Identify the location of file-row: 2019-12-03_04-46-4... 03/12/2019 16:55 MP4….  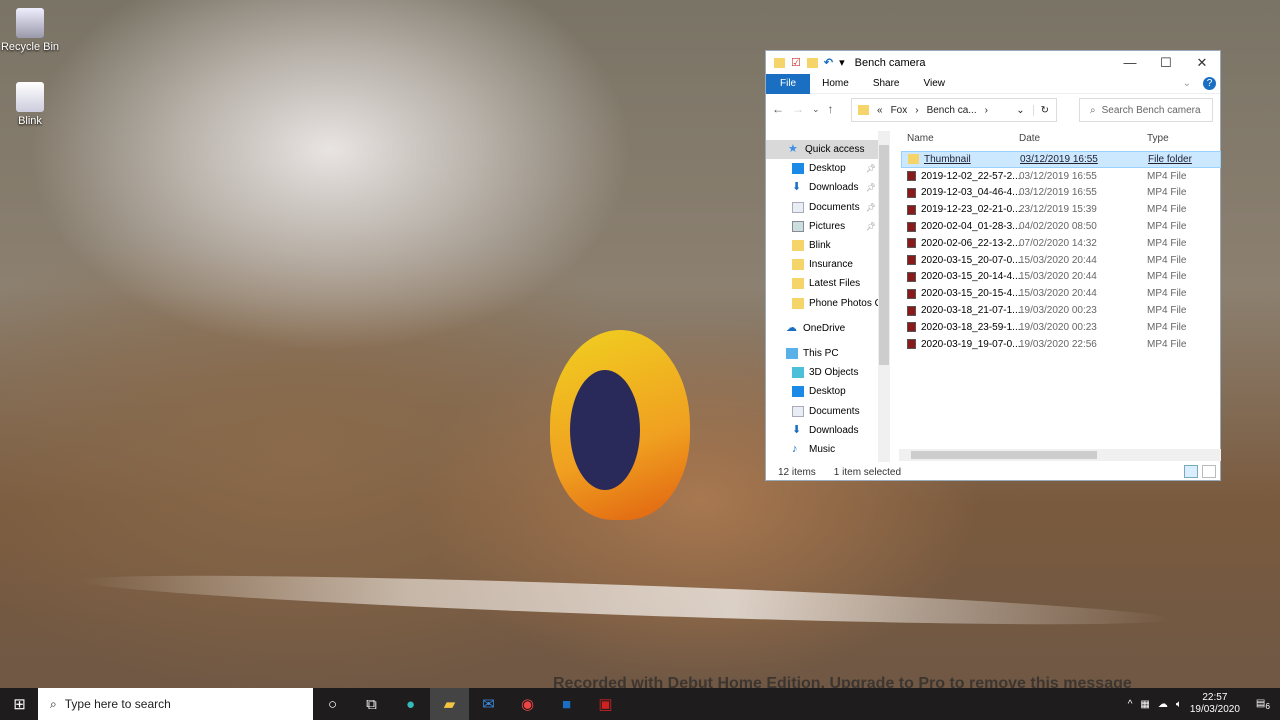
(1061, 193).